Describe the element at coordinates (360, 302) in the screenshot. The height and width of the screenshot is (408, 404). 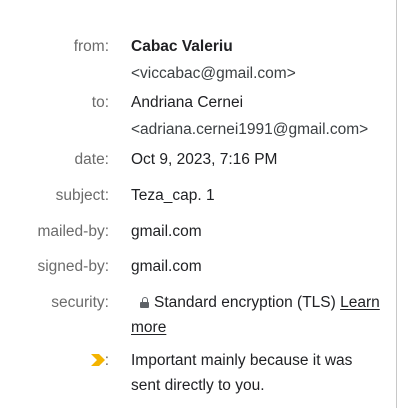
I see `learn-more-link: Learn` at that location.